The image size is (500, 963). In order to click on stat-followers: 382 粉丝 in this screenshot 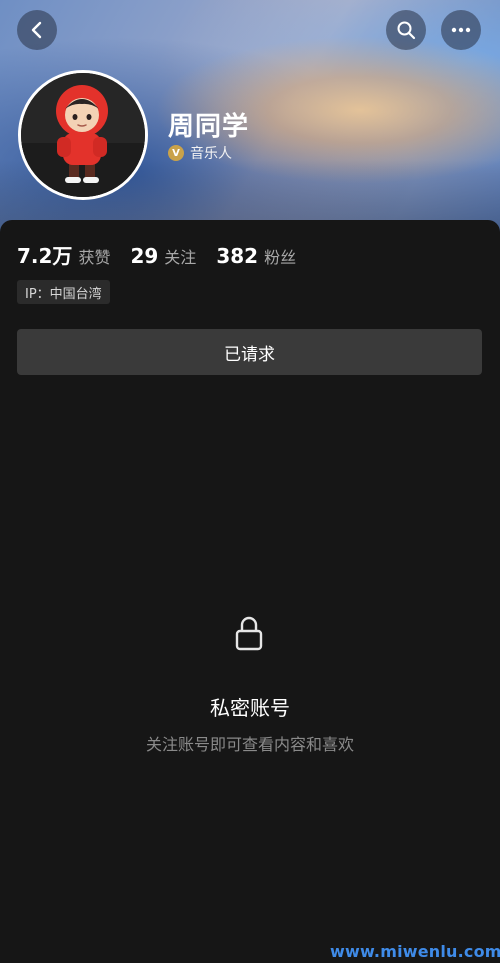, I will do `click(256, 256)`.